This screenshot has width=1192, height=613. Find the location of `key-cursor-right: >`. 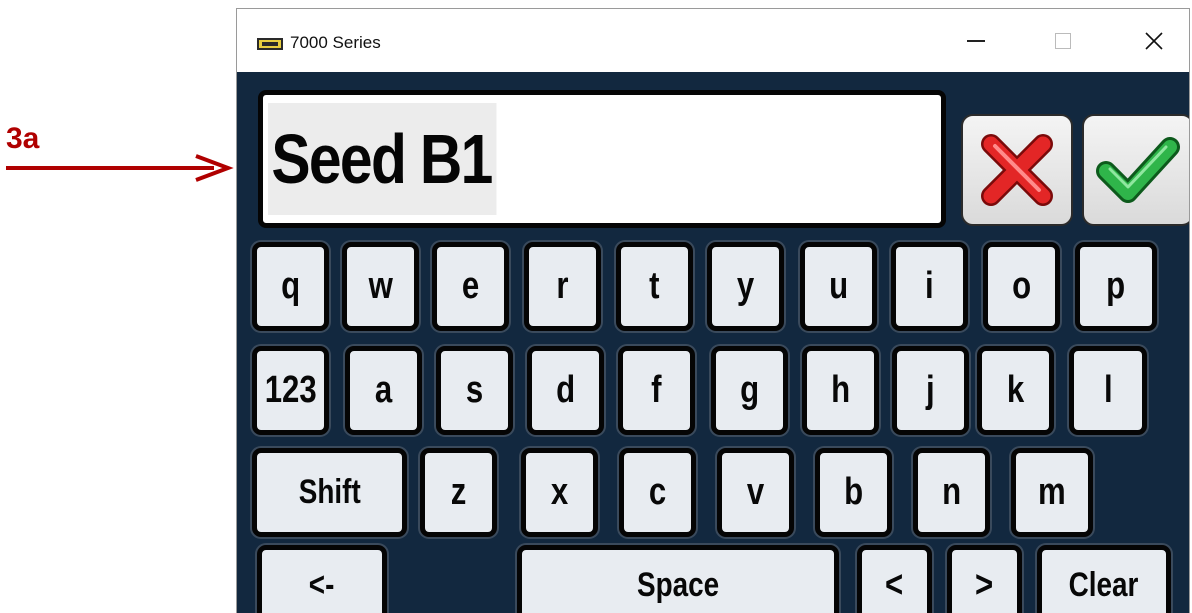

key-cursor-right: > is located at coordinates (984, 579).